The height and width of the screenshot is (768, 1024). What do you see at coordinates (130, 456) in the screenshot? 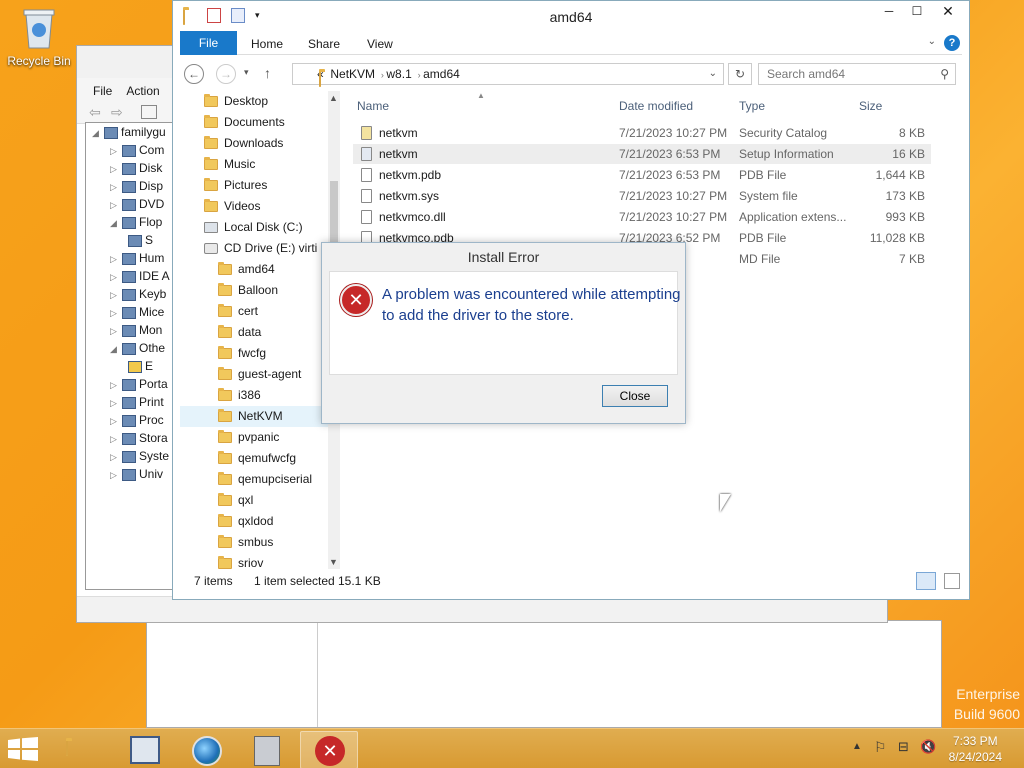
I see `device-tree-item: ▷ Syste` at bounding box center [130, 456].